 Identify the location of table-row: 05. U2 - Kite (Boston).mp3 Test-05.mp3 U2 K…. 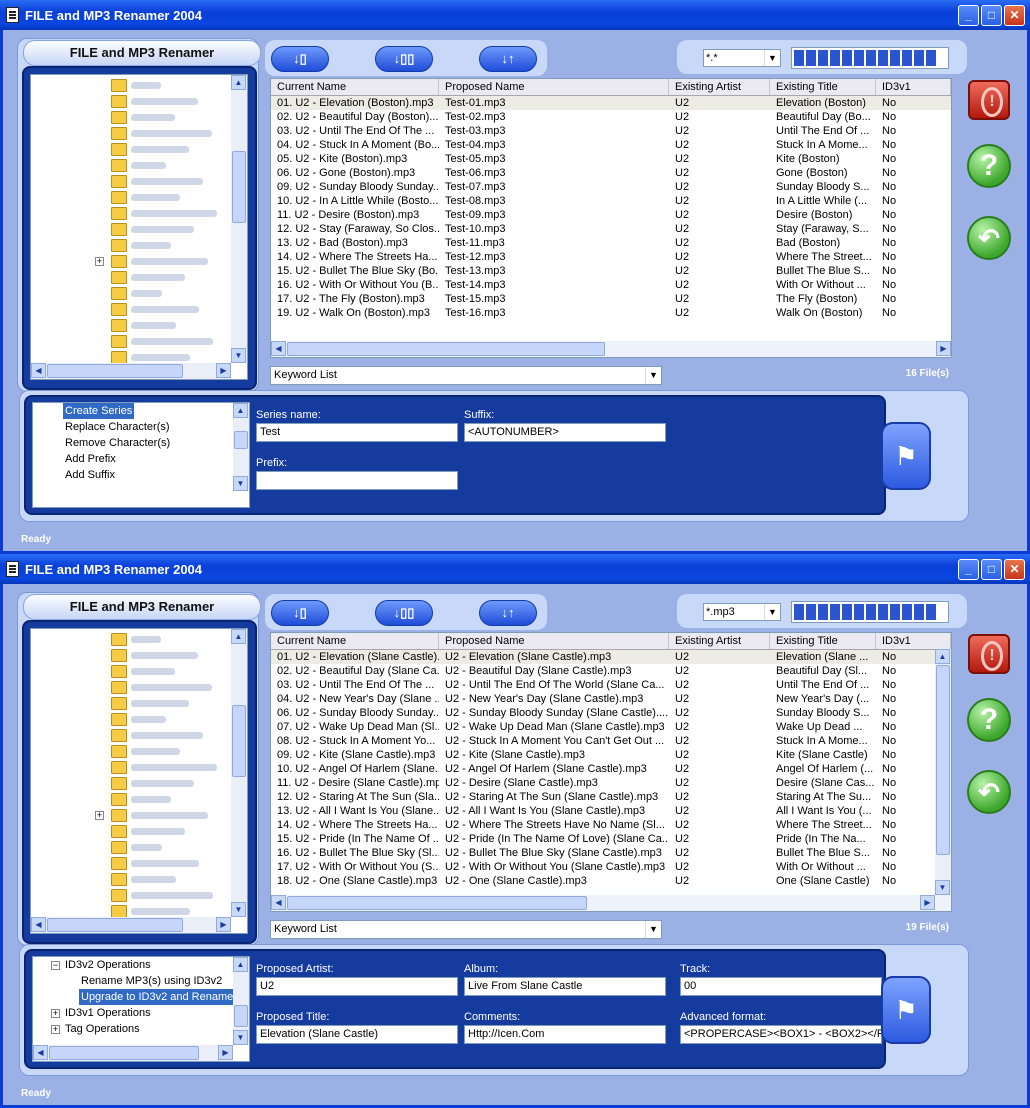
(611, 159).